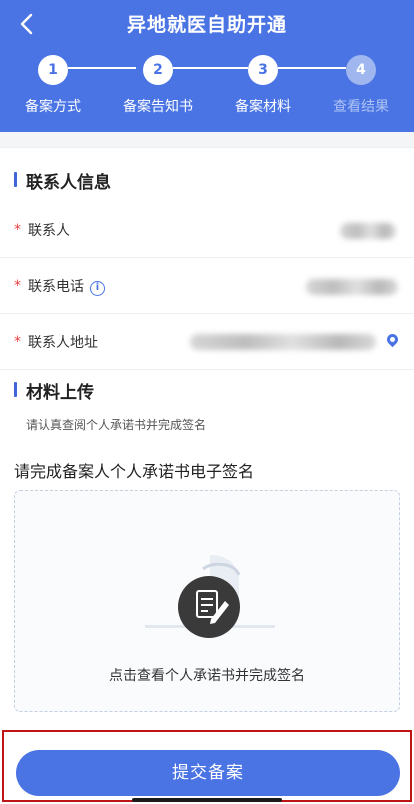 This screenshot has width=414, height=804. What do you see at coordinates (158, 107) in the screenshot?
I see `step-2-label: 备案告知书` at bounding box center [158, 107].